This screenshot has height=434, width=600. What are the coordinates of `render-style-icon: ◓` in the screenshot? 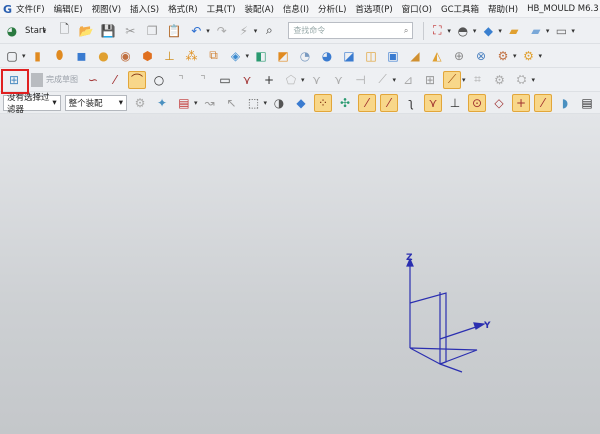 It's located at (463, 31).